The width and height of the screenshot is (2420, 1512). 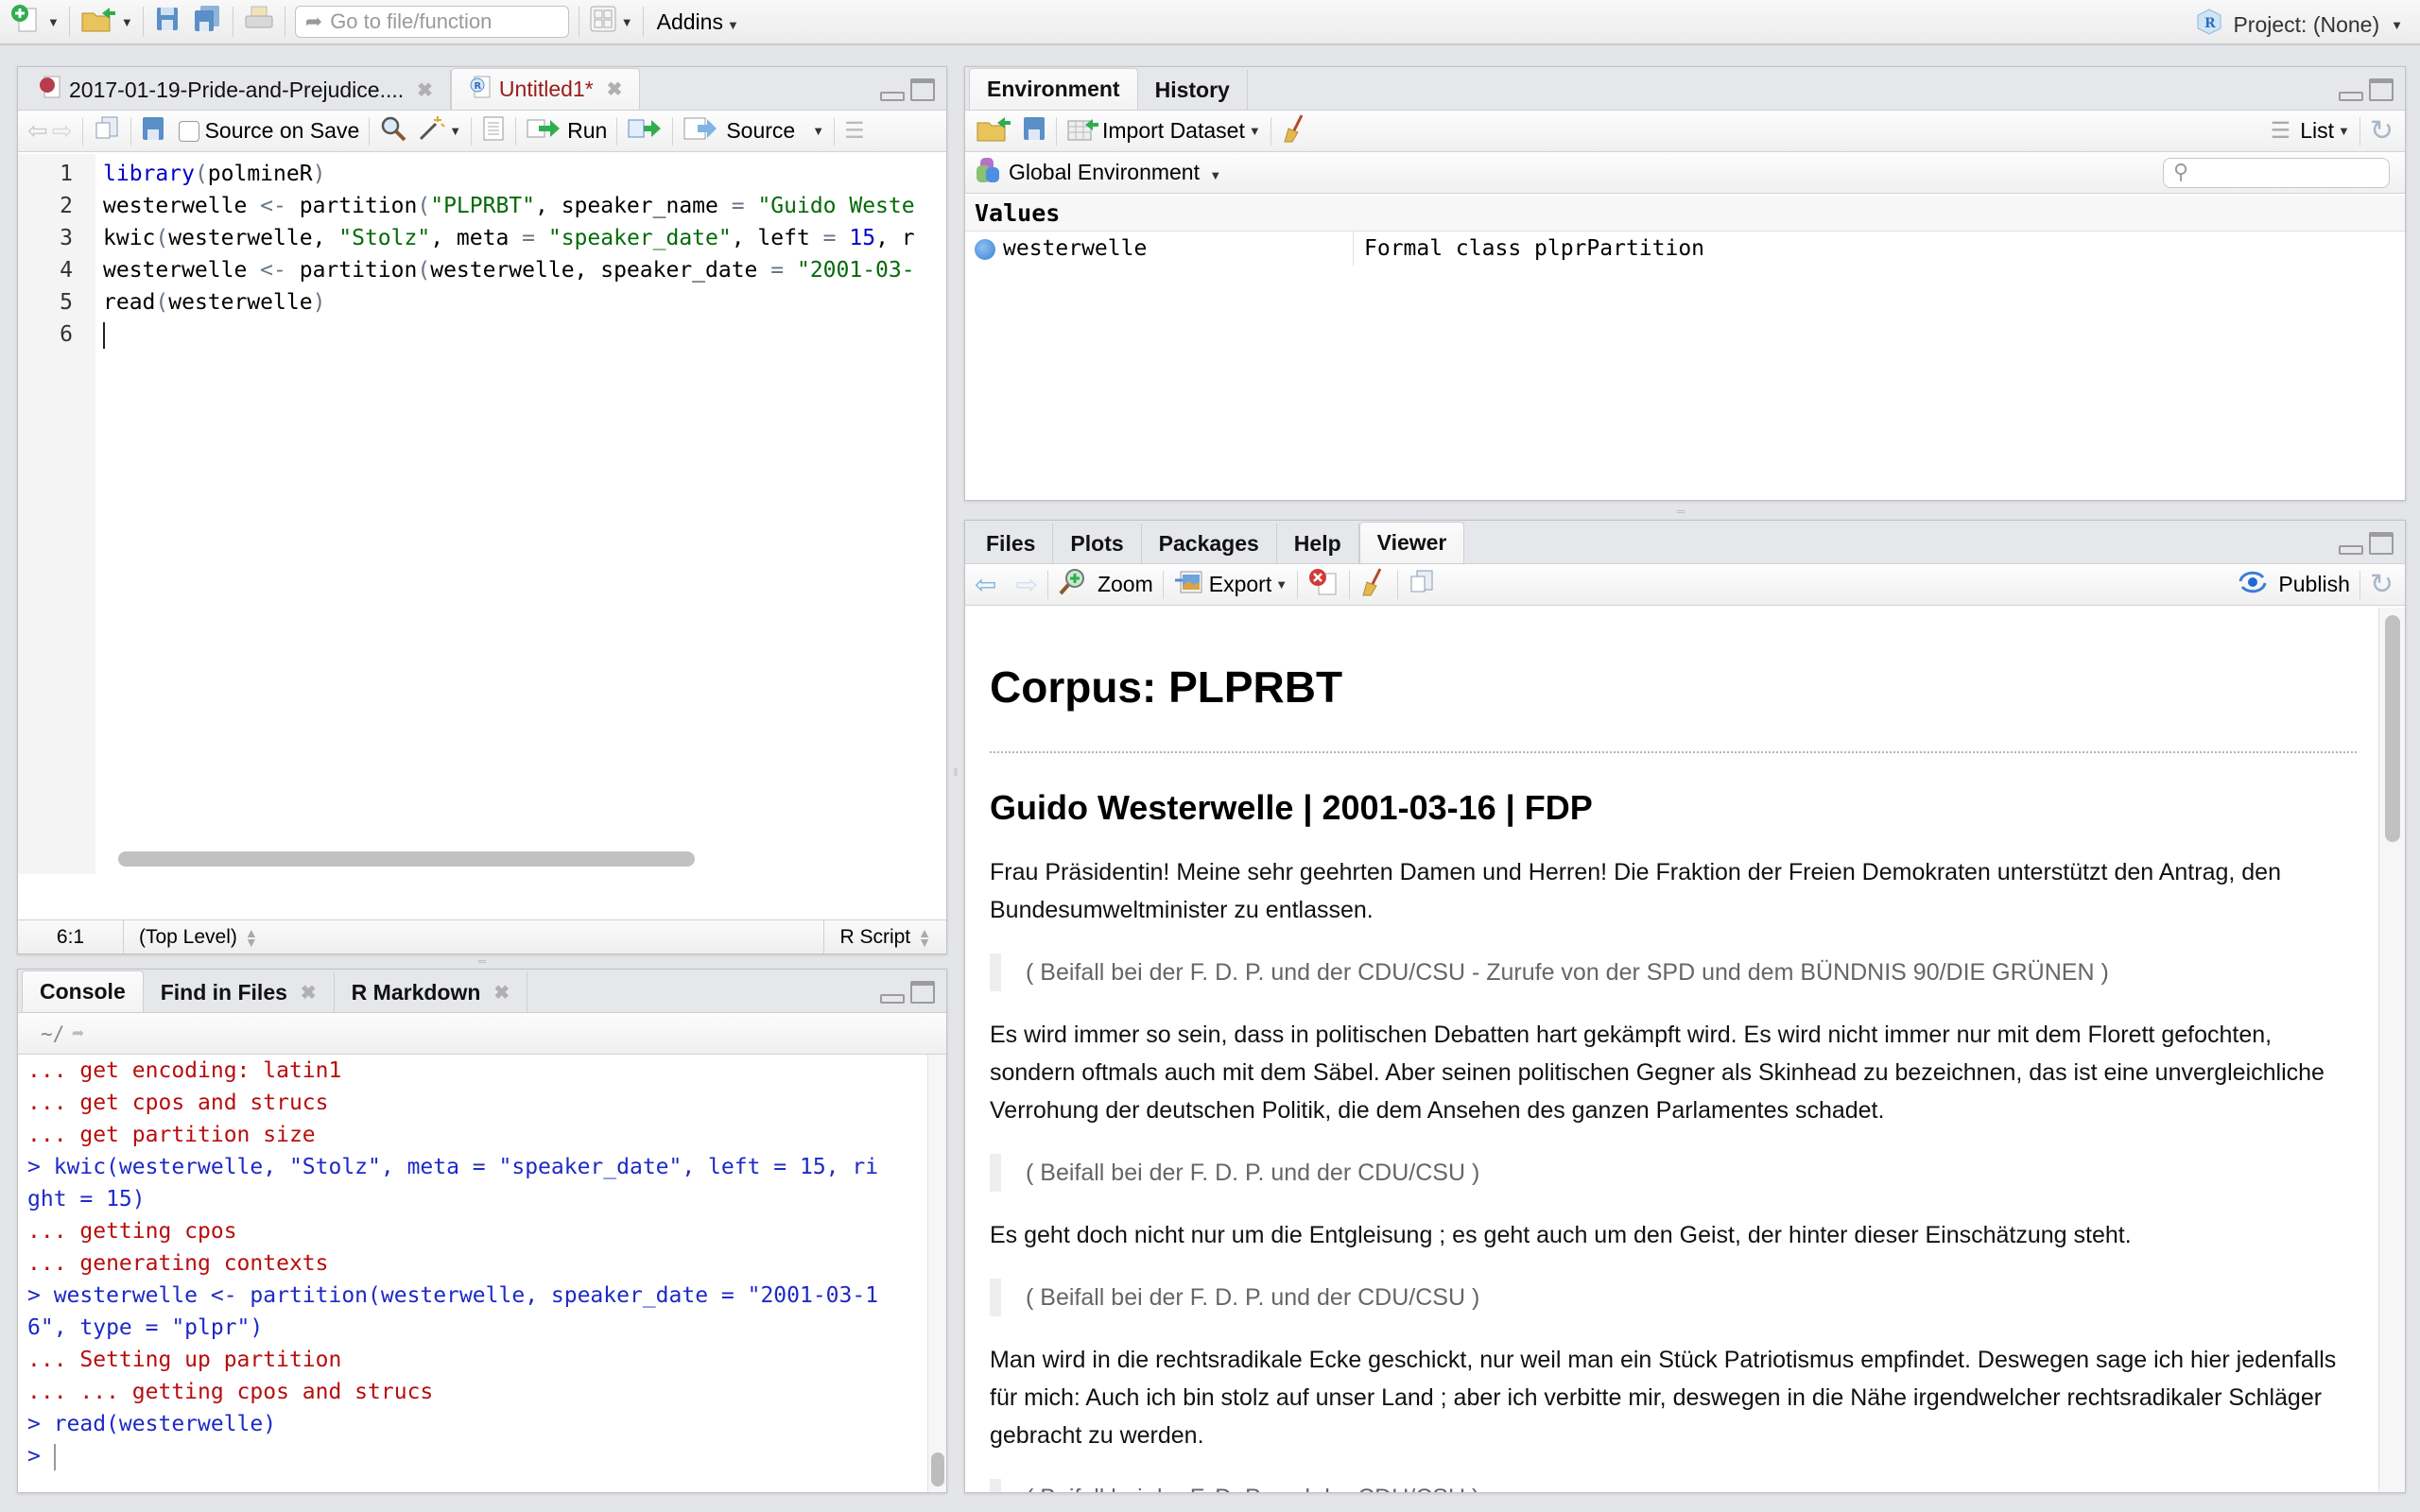 I want to click on compile-report-icon, so click(x=494, y=131).